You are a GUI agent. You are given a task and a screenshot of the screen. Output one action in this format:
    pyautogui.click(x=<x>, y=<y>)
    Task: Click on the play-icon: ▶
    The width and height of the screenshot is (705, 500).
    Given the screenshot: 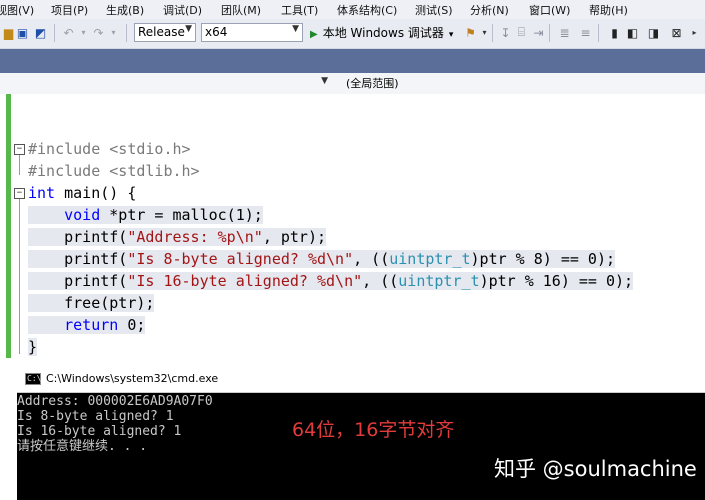 What is the action you would take?
    pyautogui.click(x=314, y=34)
    